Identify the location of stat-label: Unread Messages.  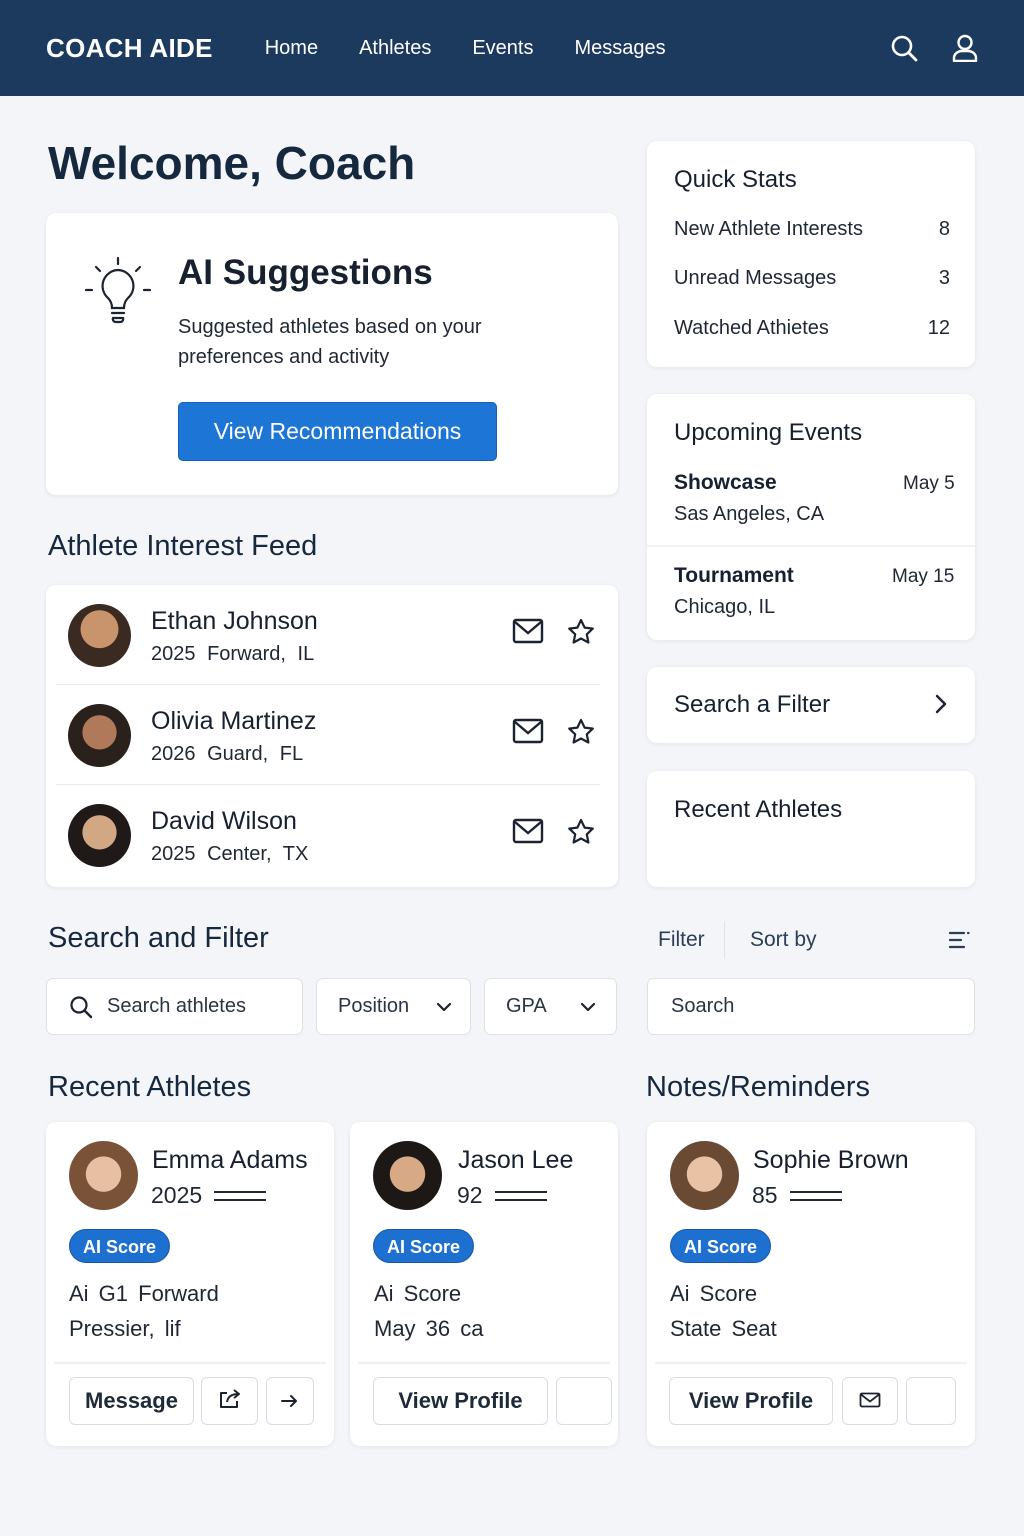
(755, 278).